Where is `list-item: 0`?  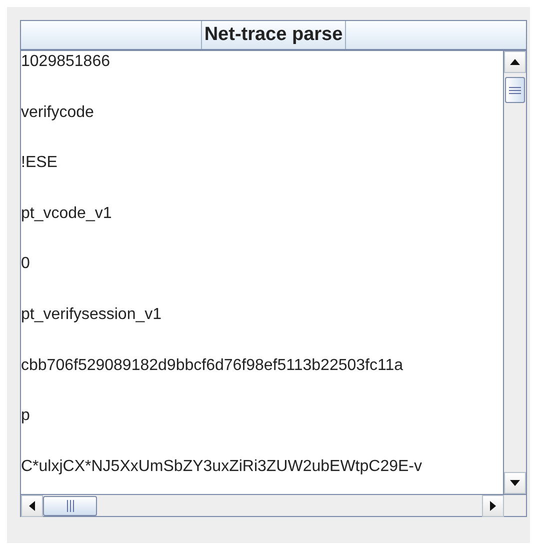 list-item: 0 is located at coordinates (25, 278).